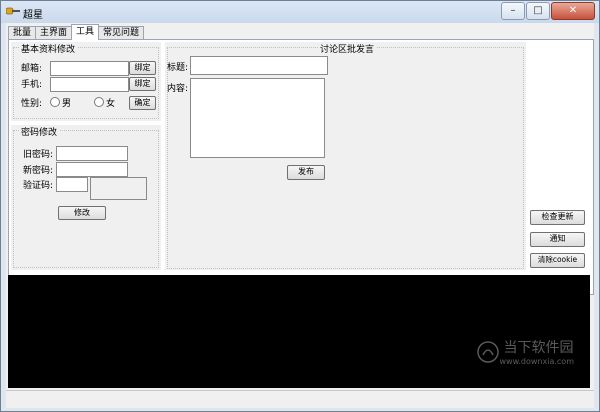 The height and width of the screenshot is (412, 600). What do you see at coordinates (39, 131) in the screenshot?
I see `password-group-title: 密码修改` at bounding box center [39, 131].